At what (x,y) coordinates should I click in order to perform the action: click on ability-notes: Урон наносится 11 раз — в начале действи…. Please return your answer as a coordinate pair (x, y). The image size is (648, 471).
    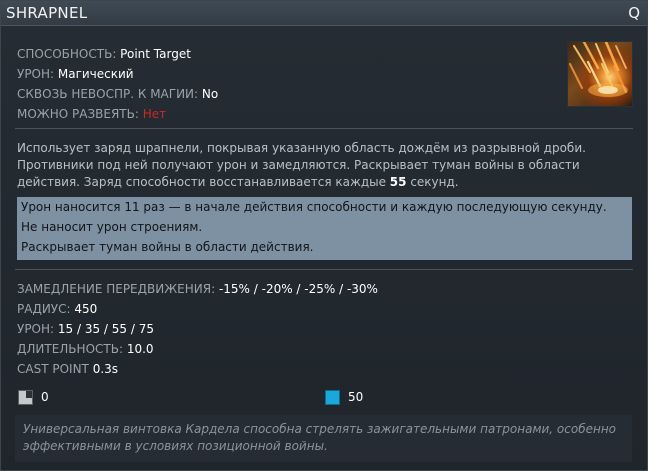
    Looking at the image, I should click on (324, 228).